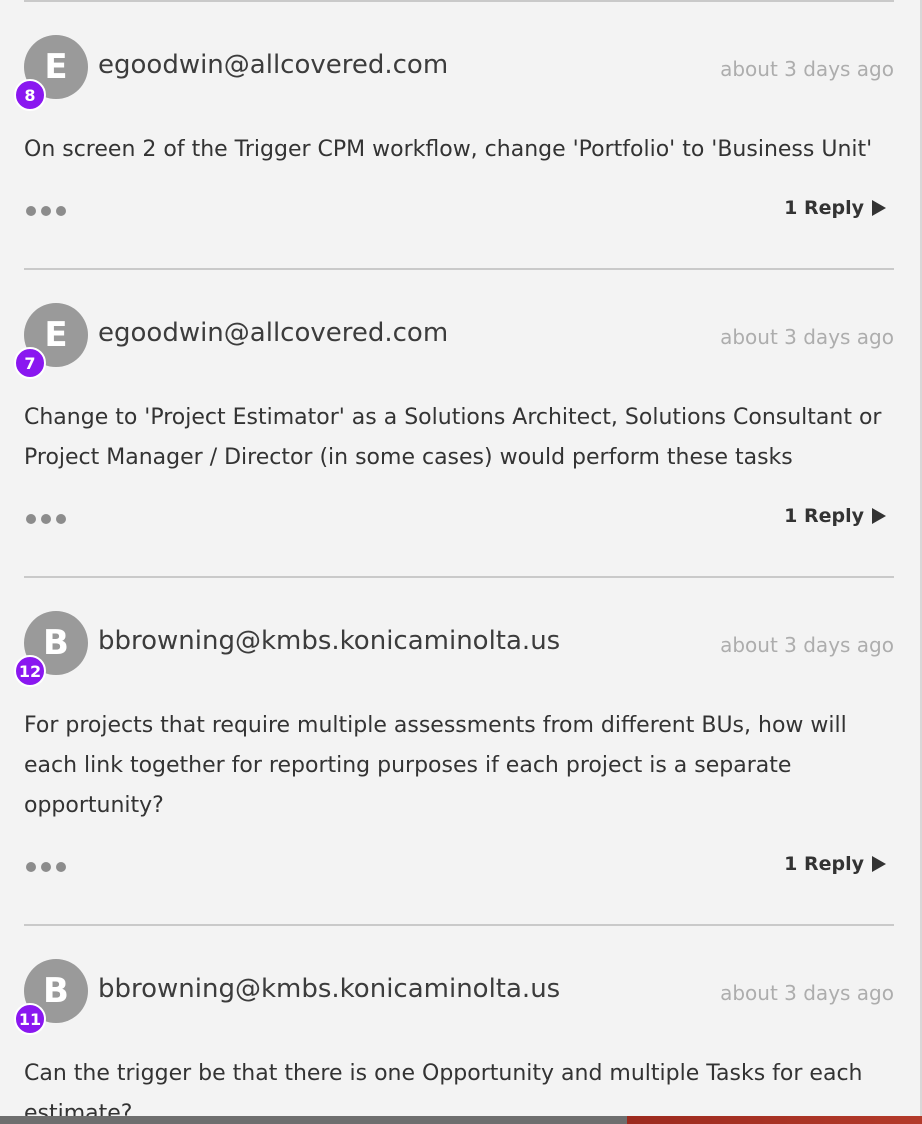 This screenshot has width=922, height=1124. I want to click on comment-number-badge: 11, so click(30, 1019).